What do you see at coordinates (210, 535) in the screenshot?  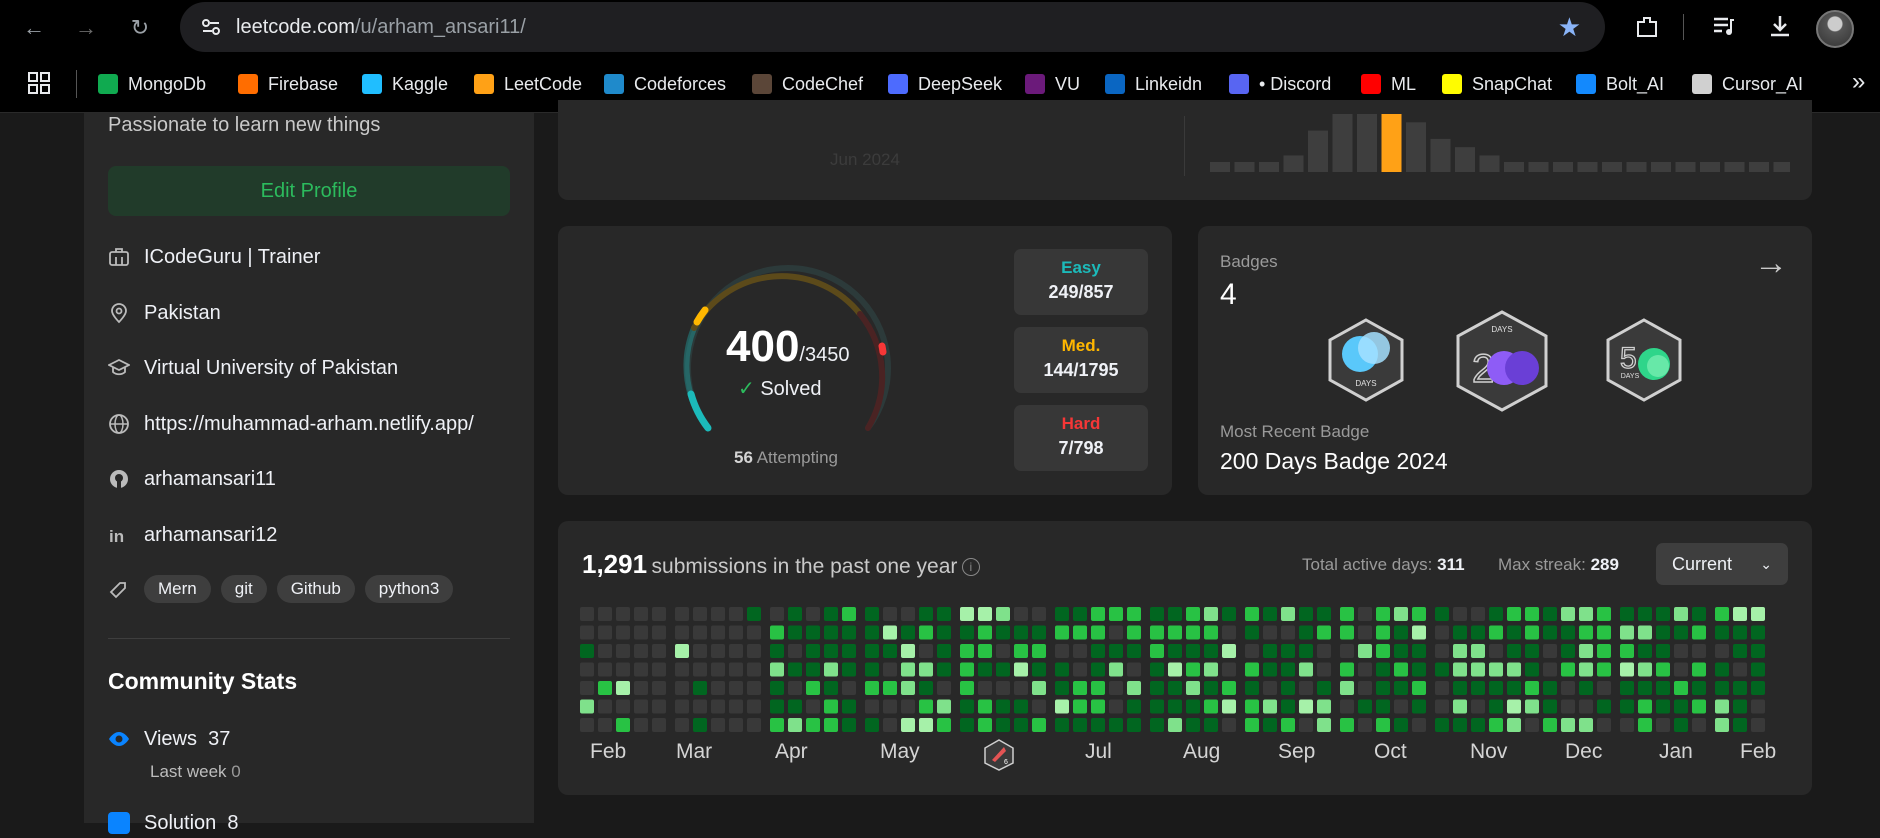 I see `linkedin-link: arhamansari12` at bounding box center [210, 535].